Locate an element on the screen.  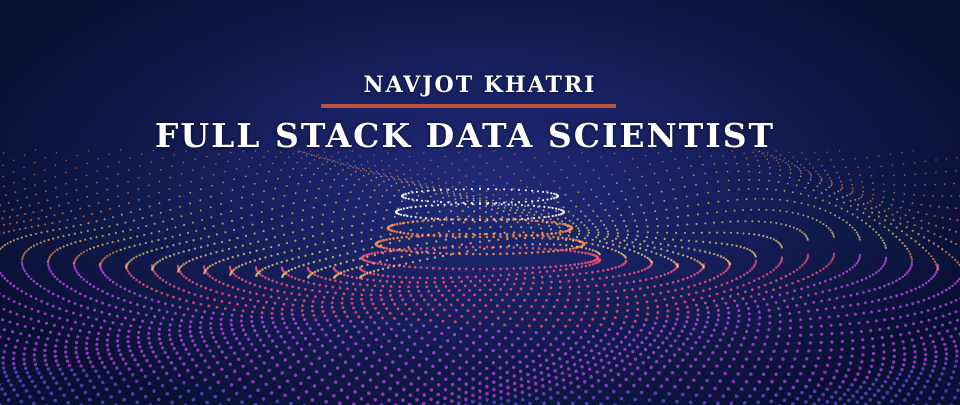
job-title: FULL STACK DATA SCIENTIST is located at coordinates (465, 135).